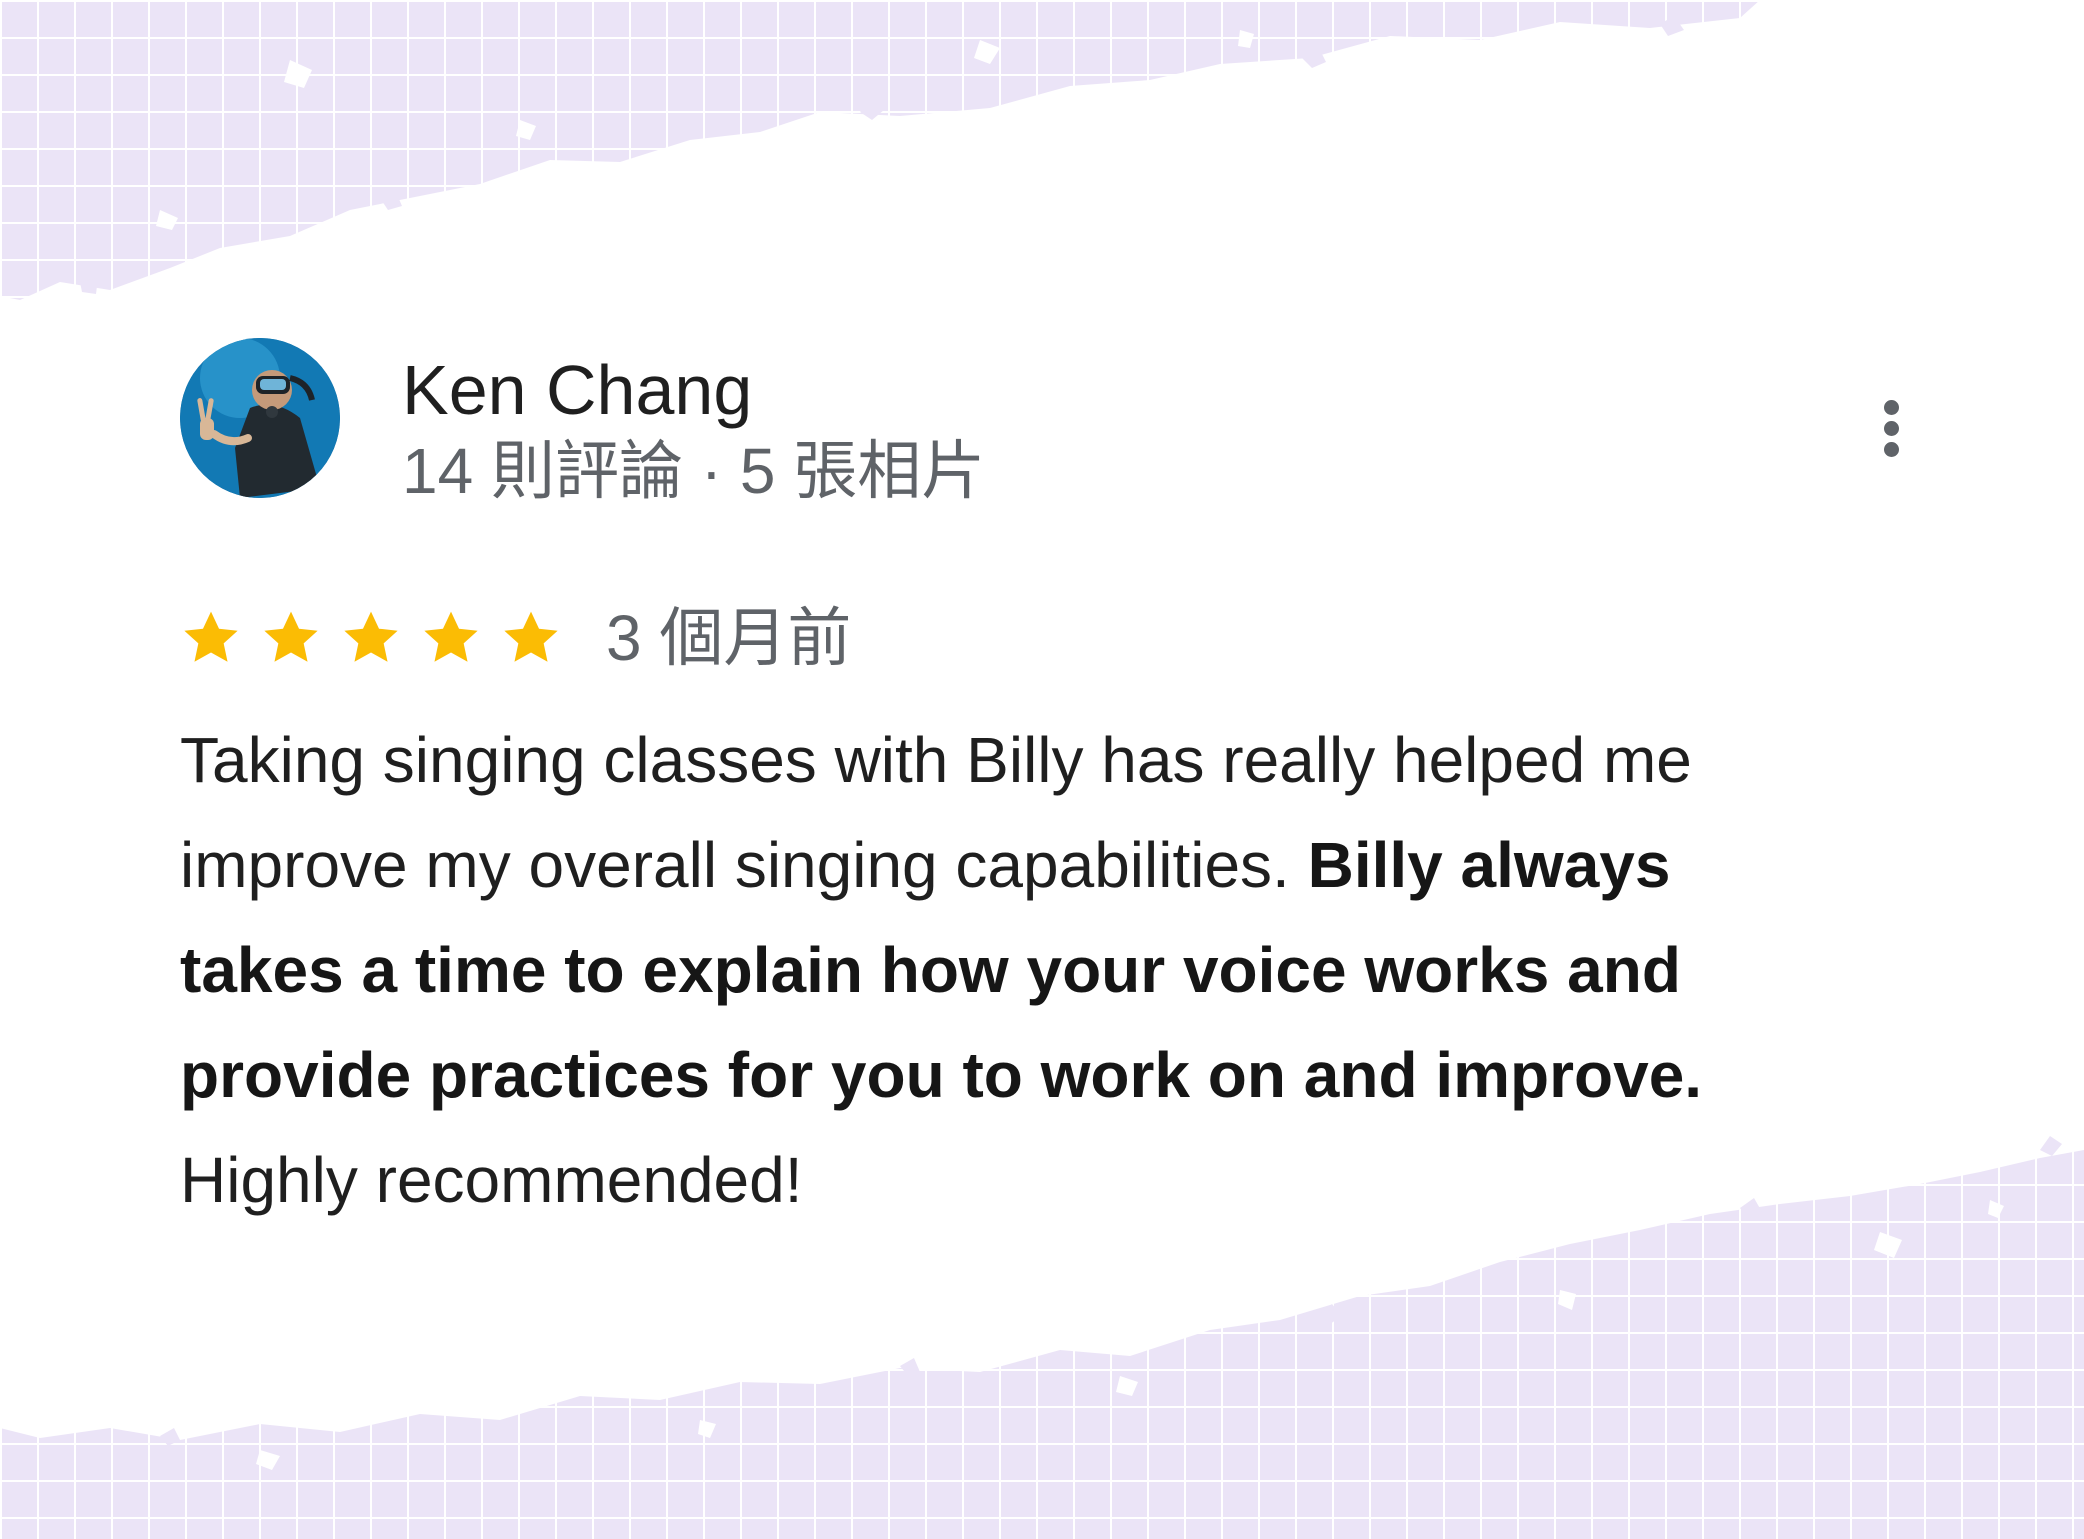 The height and width of the screenshot is (1539, 2084). What do you see at coordinates (729, 638) in the screenshot?
I see `review-date: 3 個月前` at bounding box center [729, 638].